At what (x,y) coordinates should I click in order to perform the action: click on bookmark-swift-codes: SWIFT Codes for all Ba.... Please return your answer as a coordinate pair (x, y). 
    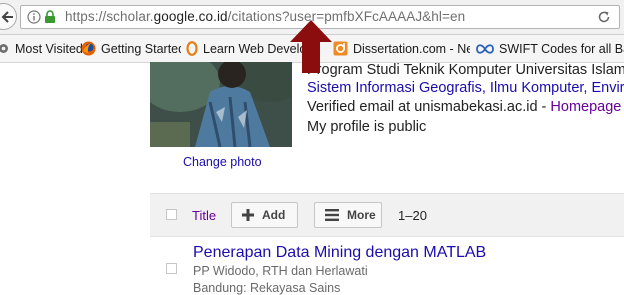
    Looking at the image, I should click on (550, 48).